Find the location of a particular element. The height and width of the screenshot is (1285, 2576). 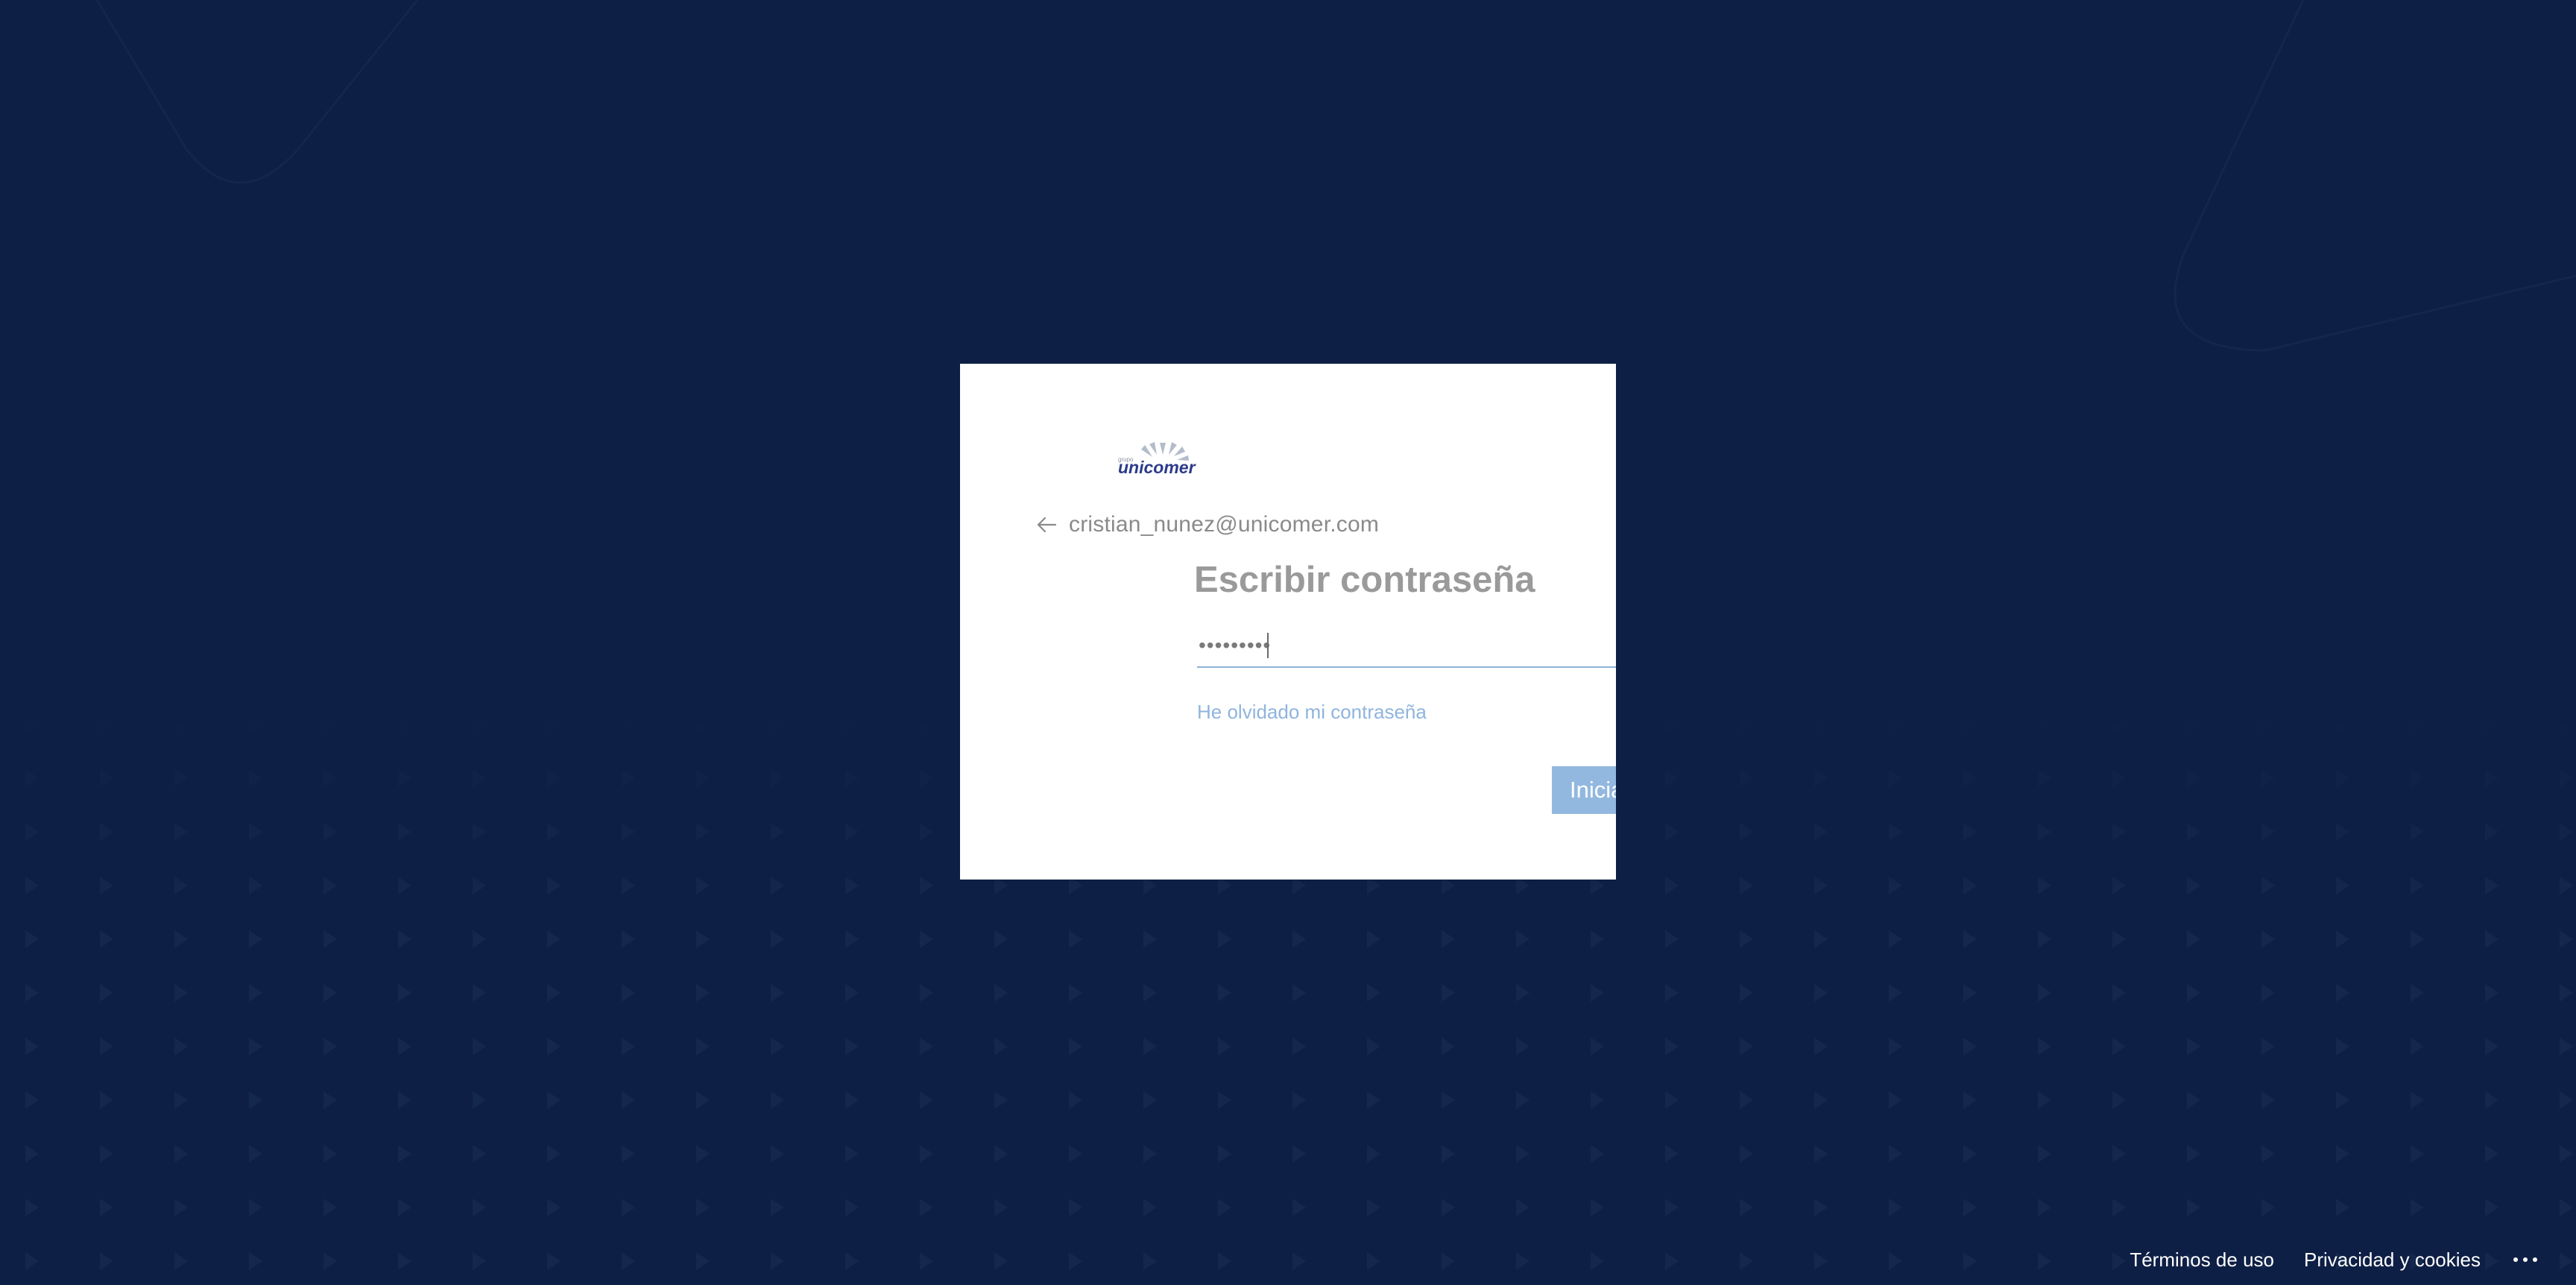

privacy-link: Privacidad y cookies is located at coordinates (2392, 1260).